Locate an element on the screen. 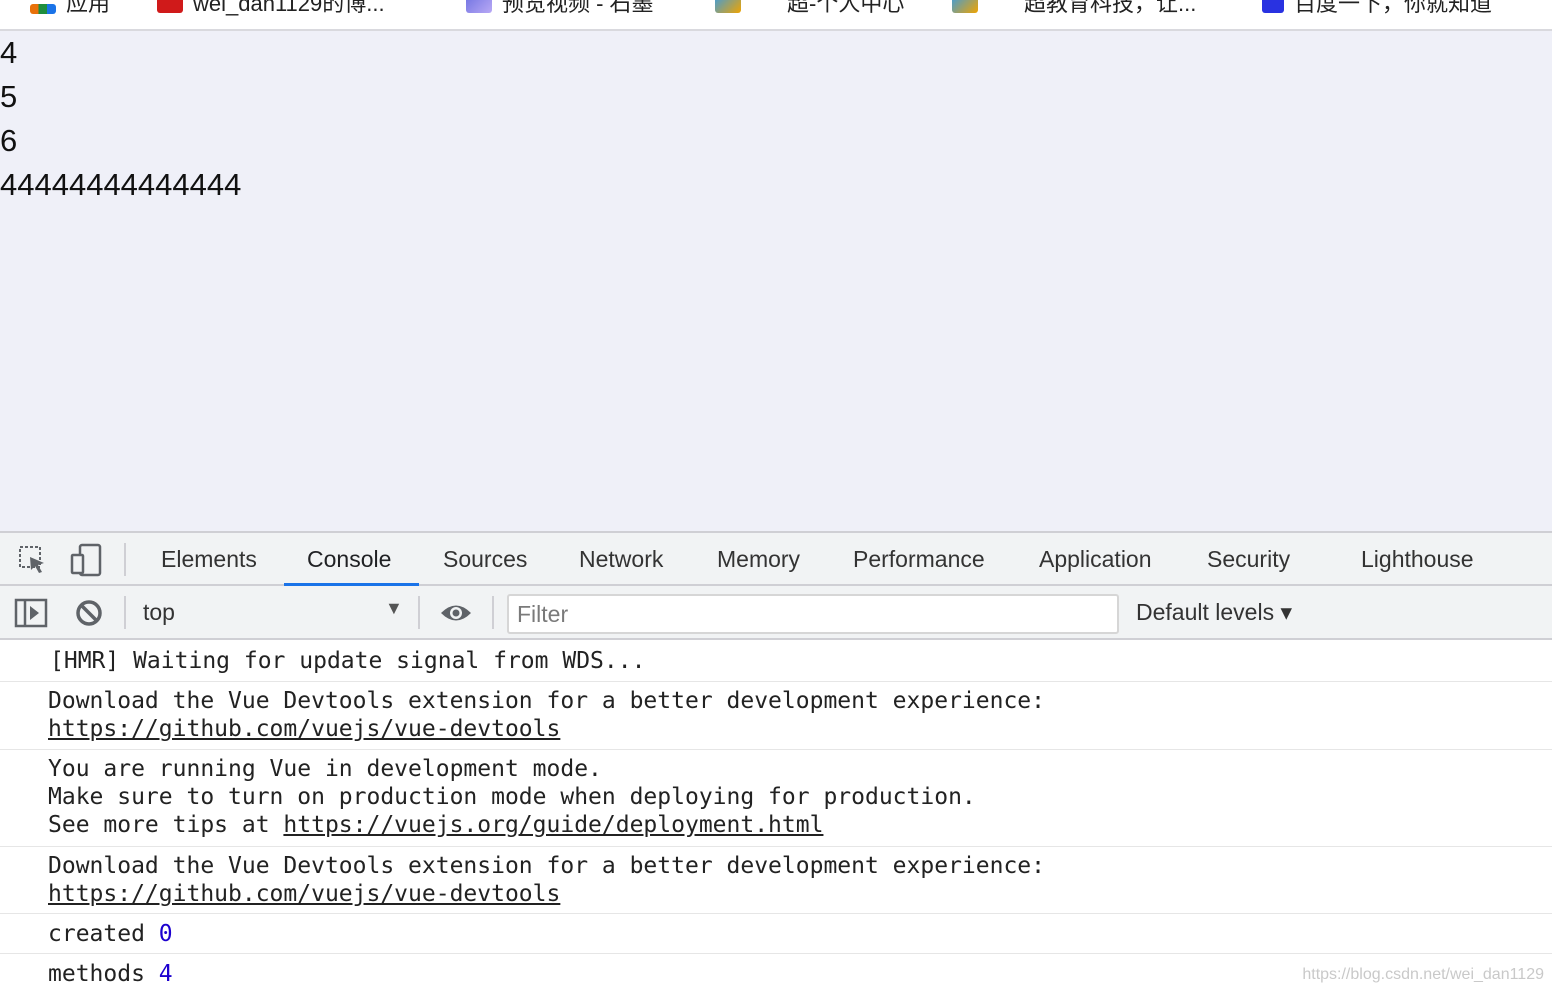 The height and width of the screenshot is (994, 1552). chevron-down-icon: ▼ is located at coordinates (394, 608).